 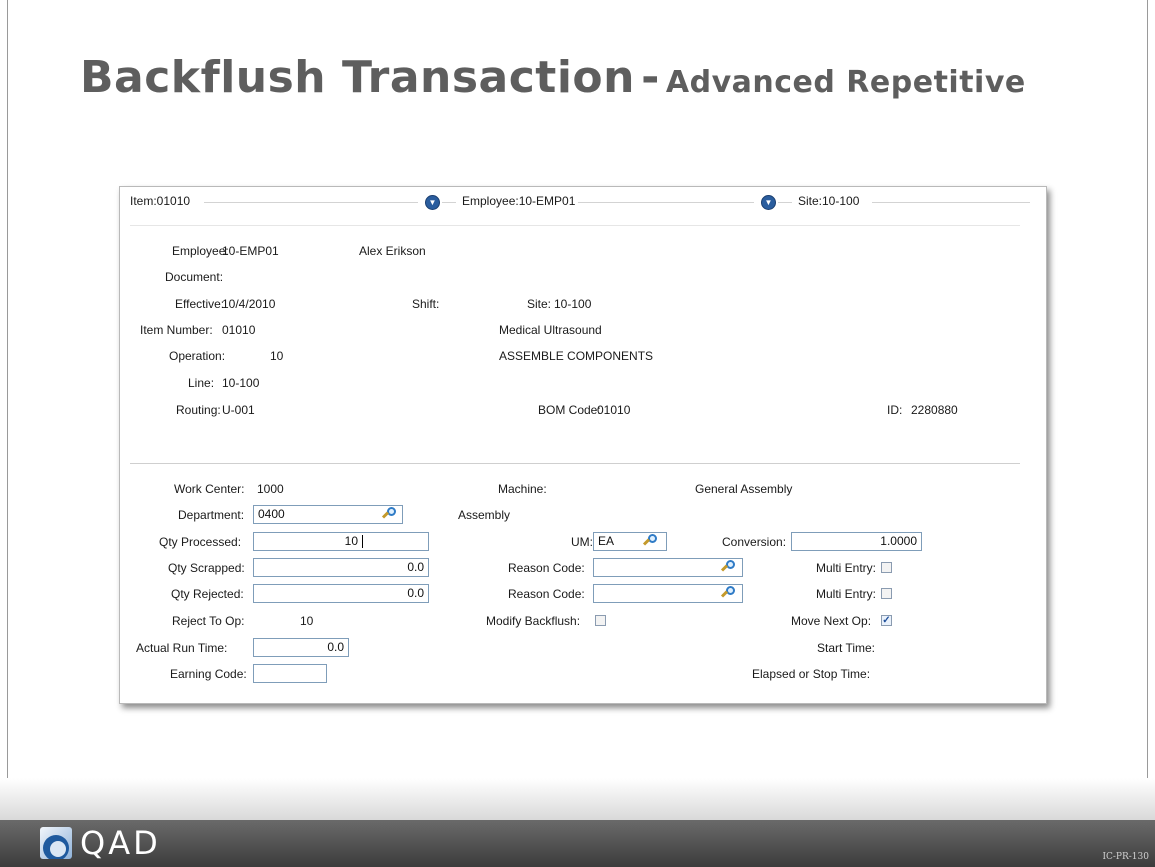 What do you see at coordinates (577, 799) in the screenshot?
I see `footer-fade` at bounding box center [577, 799].